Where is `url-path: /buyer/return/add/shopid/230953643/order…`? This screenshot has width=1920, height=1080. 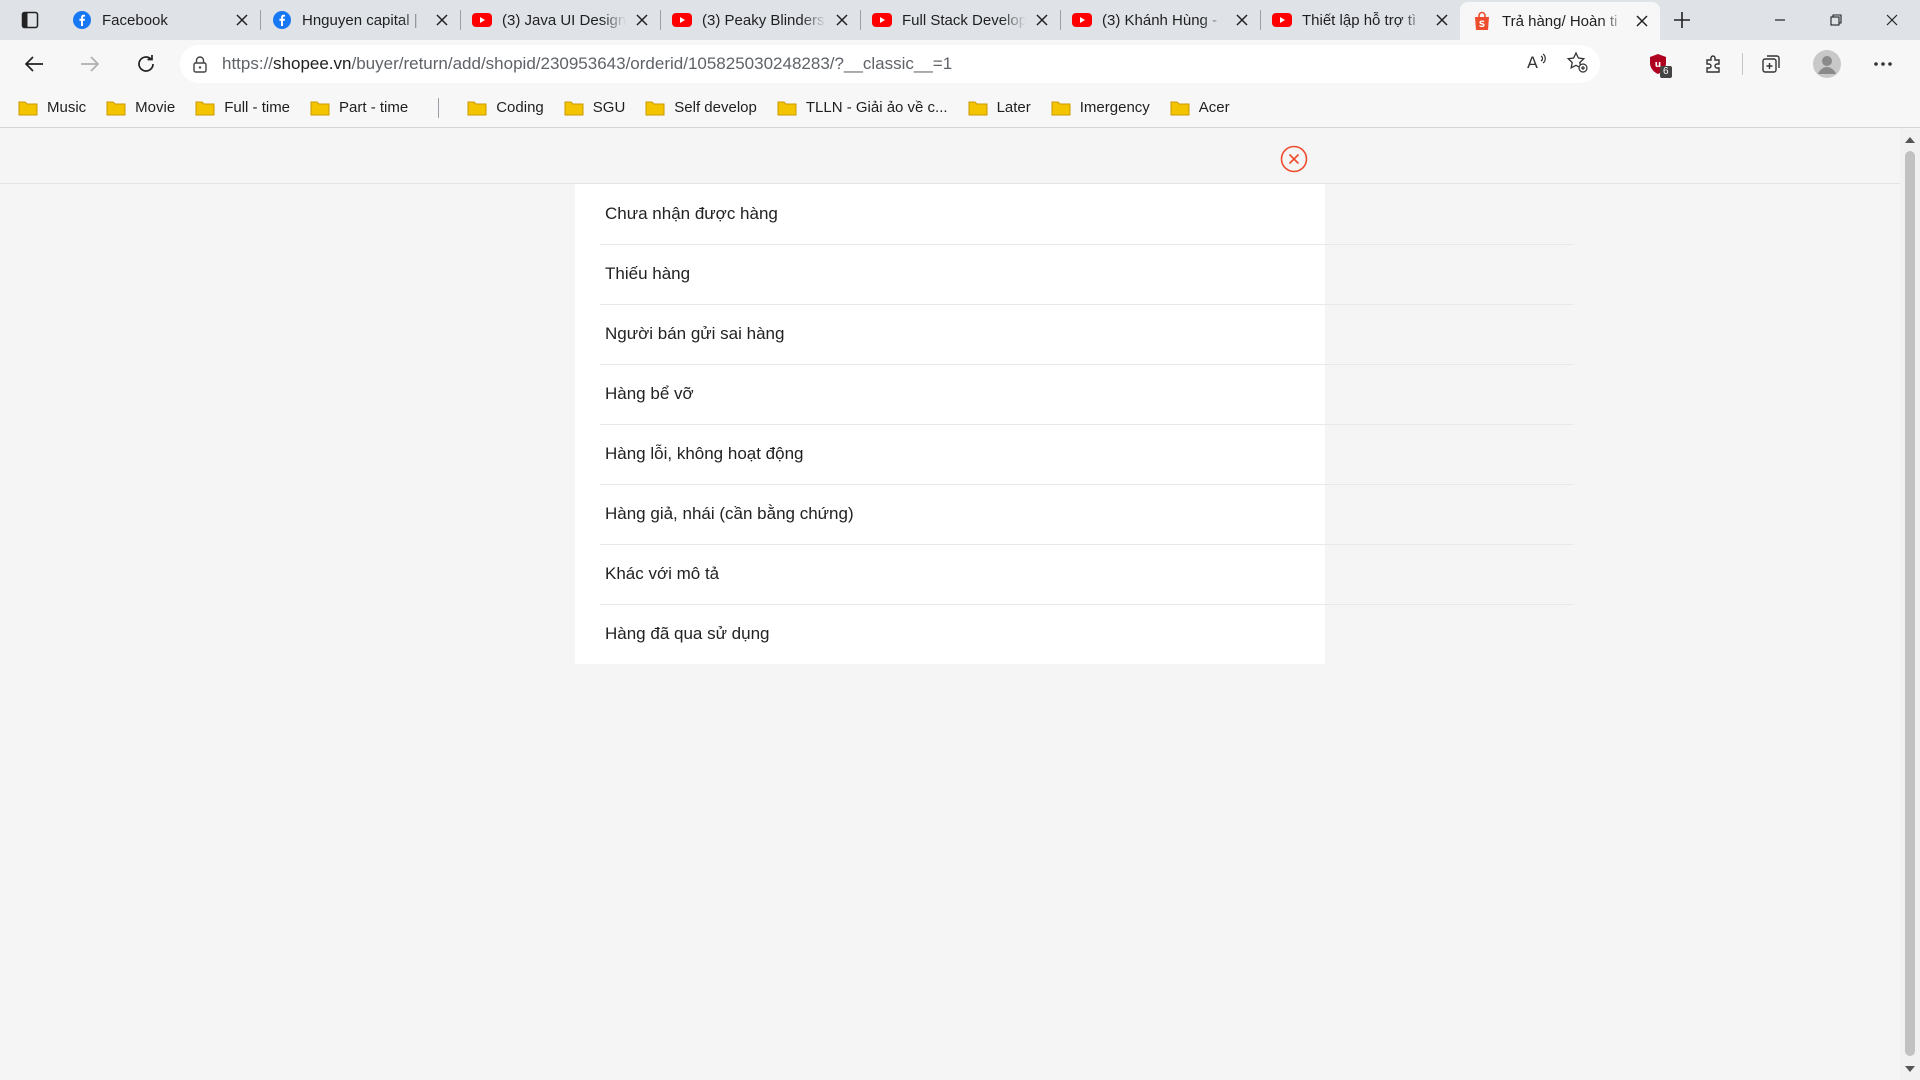 url-path: /buyer/return/add/shopid/230953643/order… is located at coordinates (652, 63).